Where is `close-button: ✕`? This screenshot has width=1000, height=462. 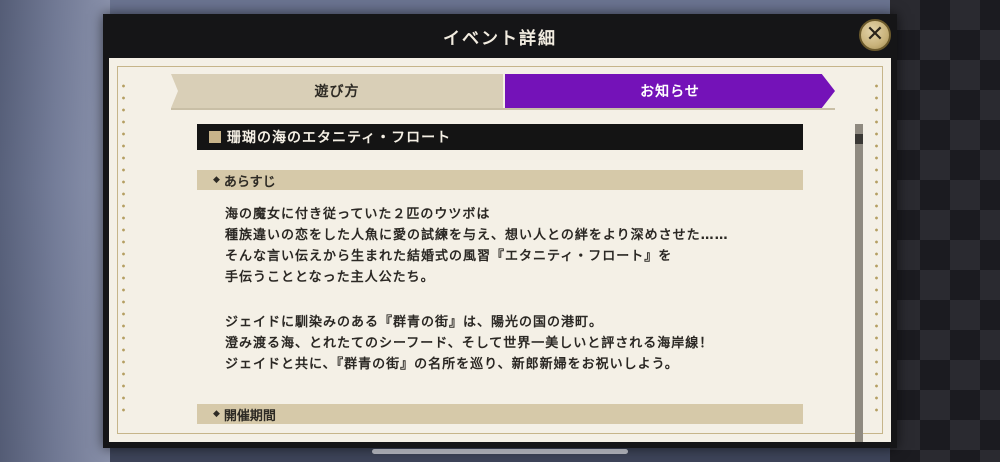 close-button: ✕ is located at coordinates (875, 35).